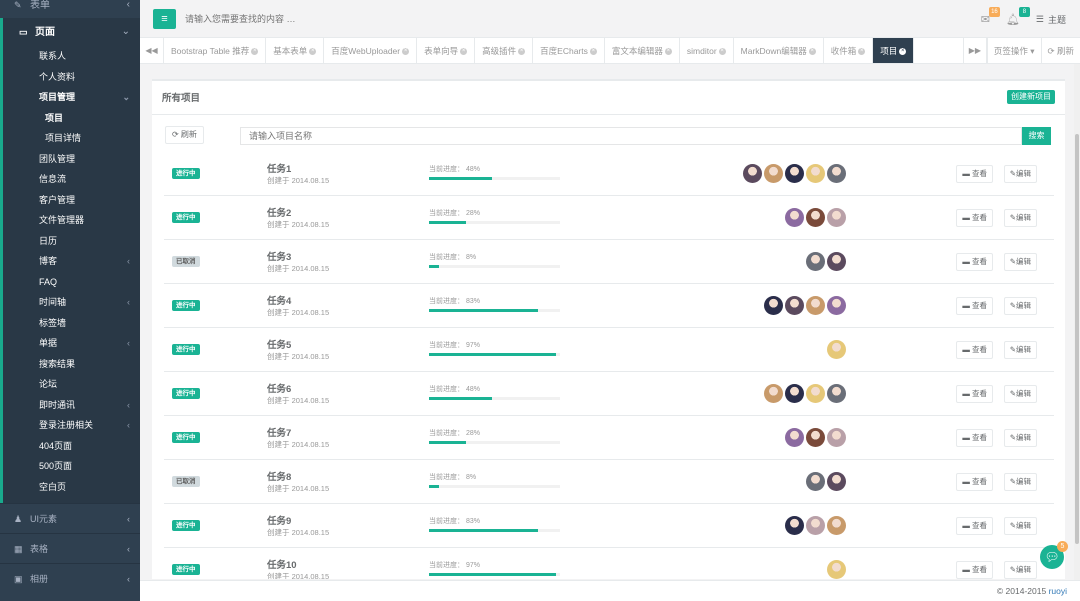  Describe the element at coordinates (71, 200) in the screenshot. I see `sidebar-item-7: 客户管理` at that location.